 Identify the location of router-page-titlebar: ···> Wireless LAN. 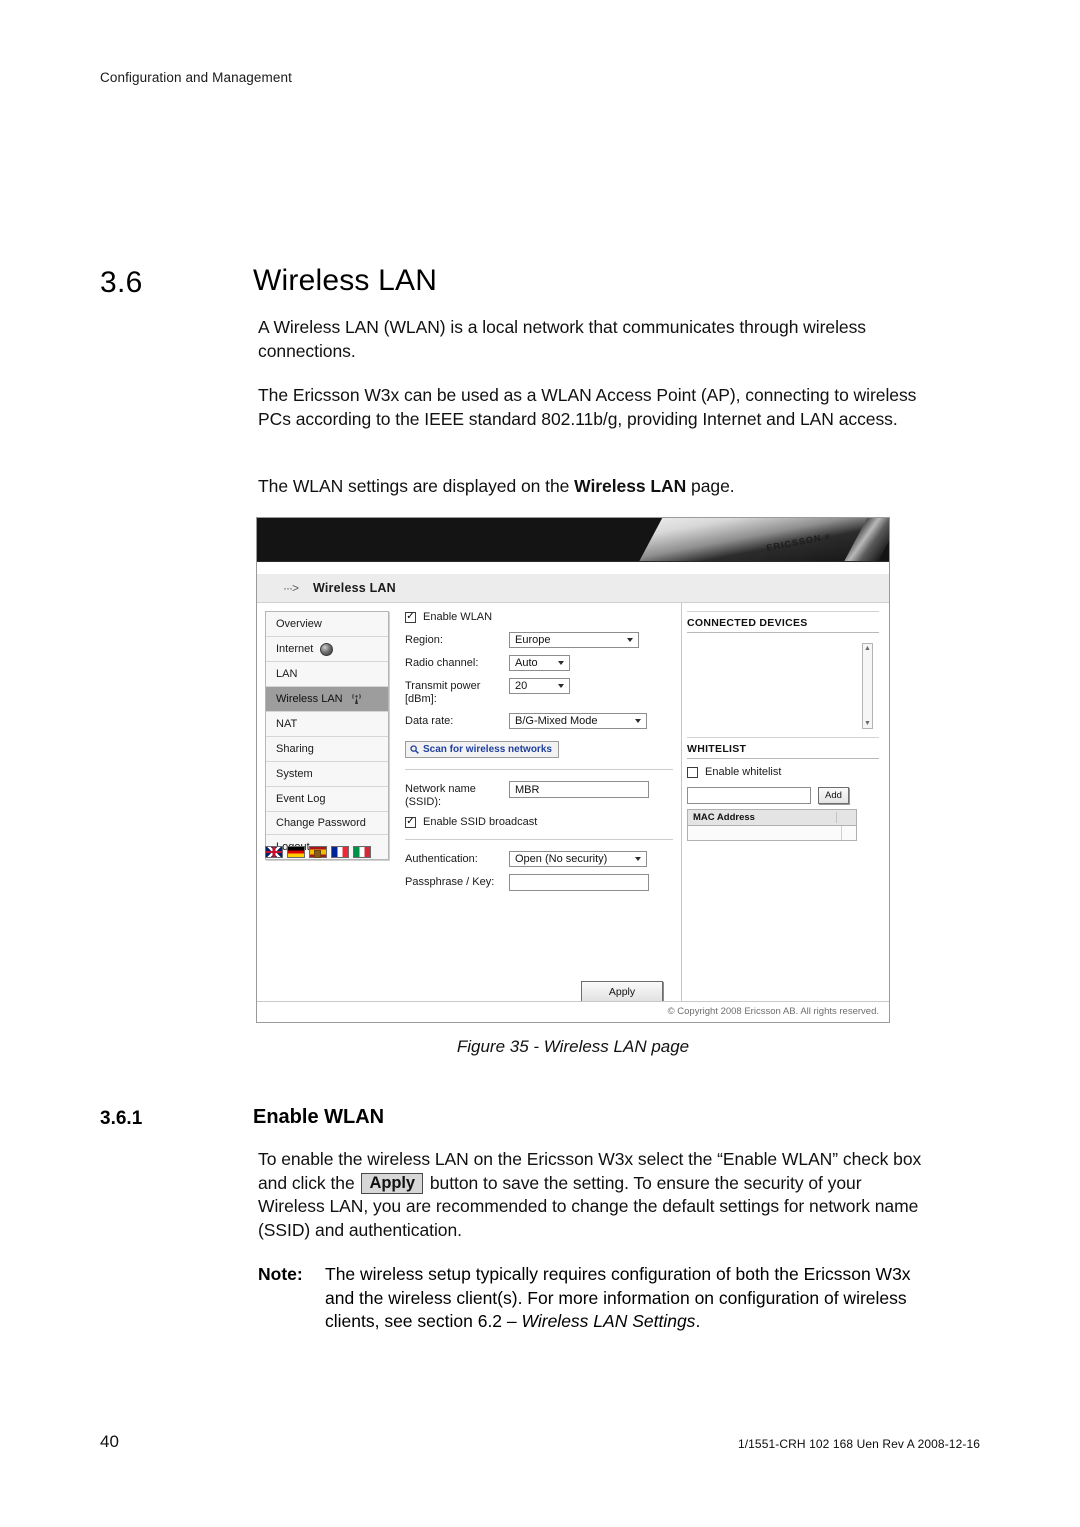
(573, 588).